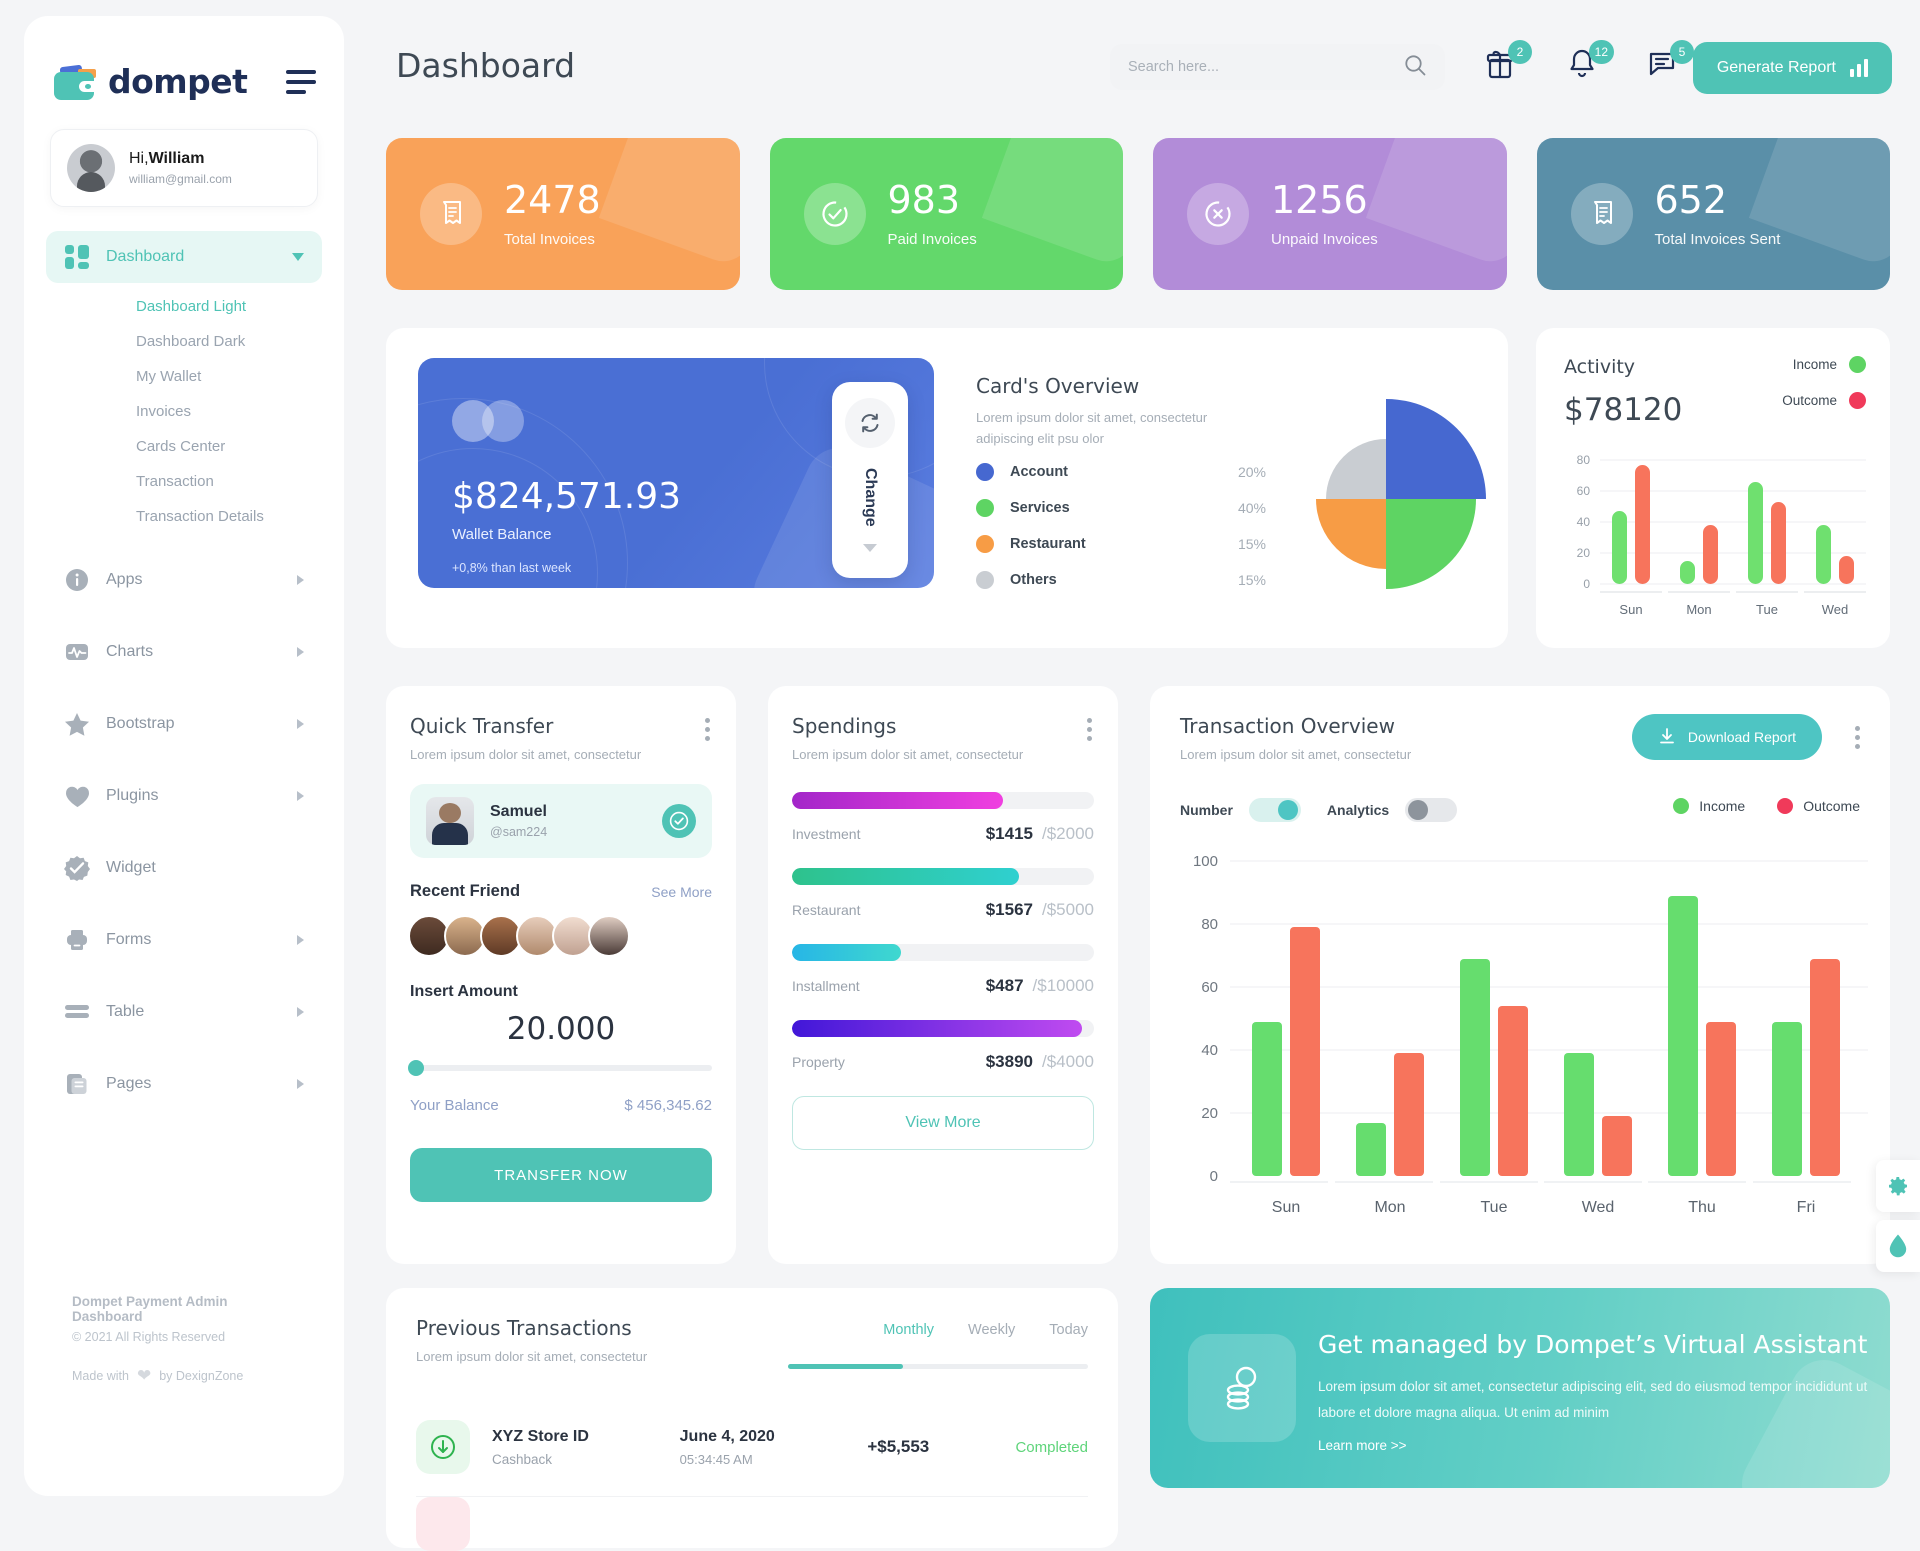 This screenshot has width=1920, height=1551. I want to click on toggle-analytics, so click(1431, 810).